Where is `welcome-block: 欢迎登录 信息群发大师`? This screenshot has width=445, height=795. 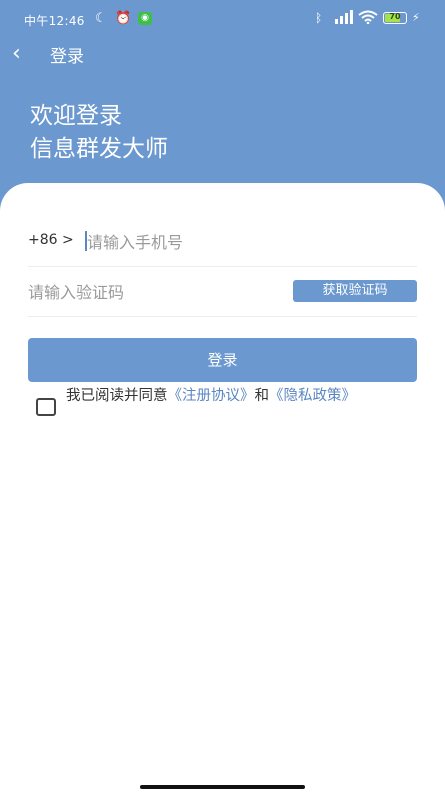
welcome-block: 欢迎登录 信息群发大师 is located at coordinates (99, 133).